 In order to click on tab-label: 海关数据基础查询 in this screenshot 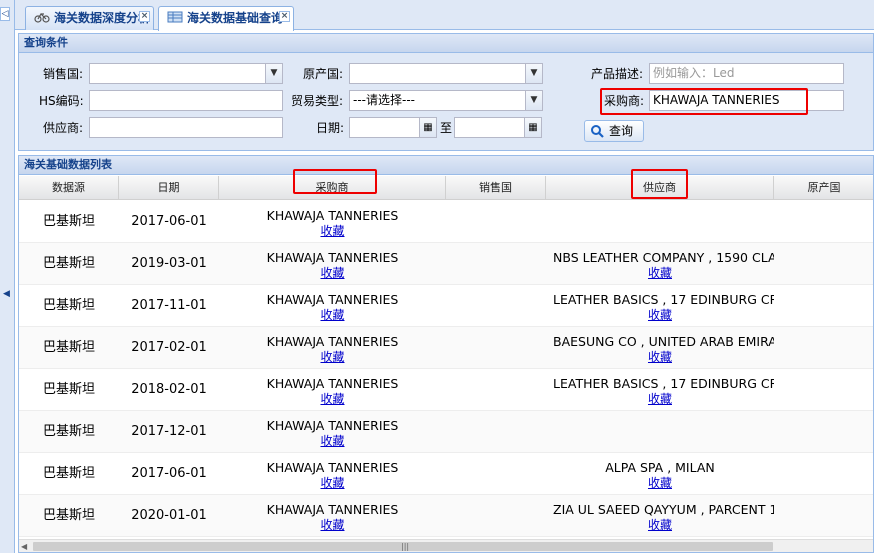, I will do `click(235, 18)`.